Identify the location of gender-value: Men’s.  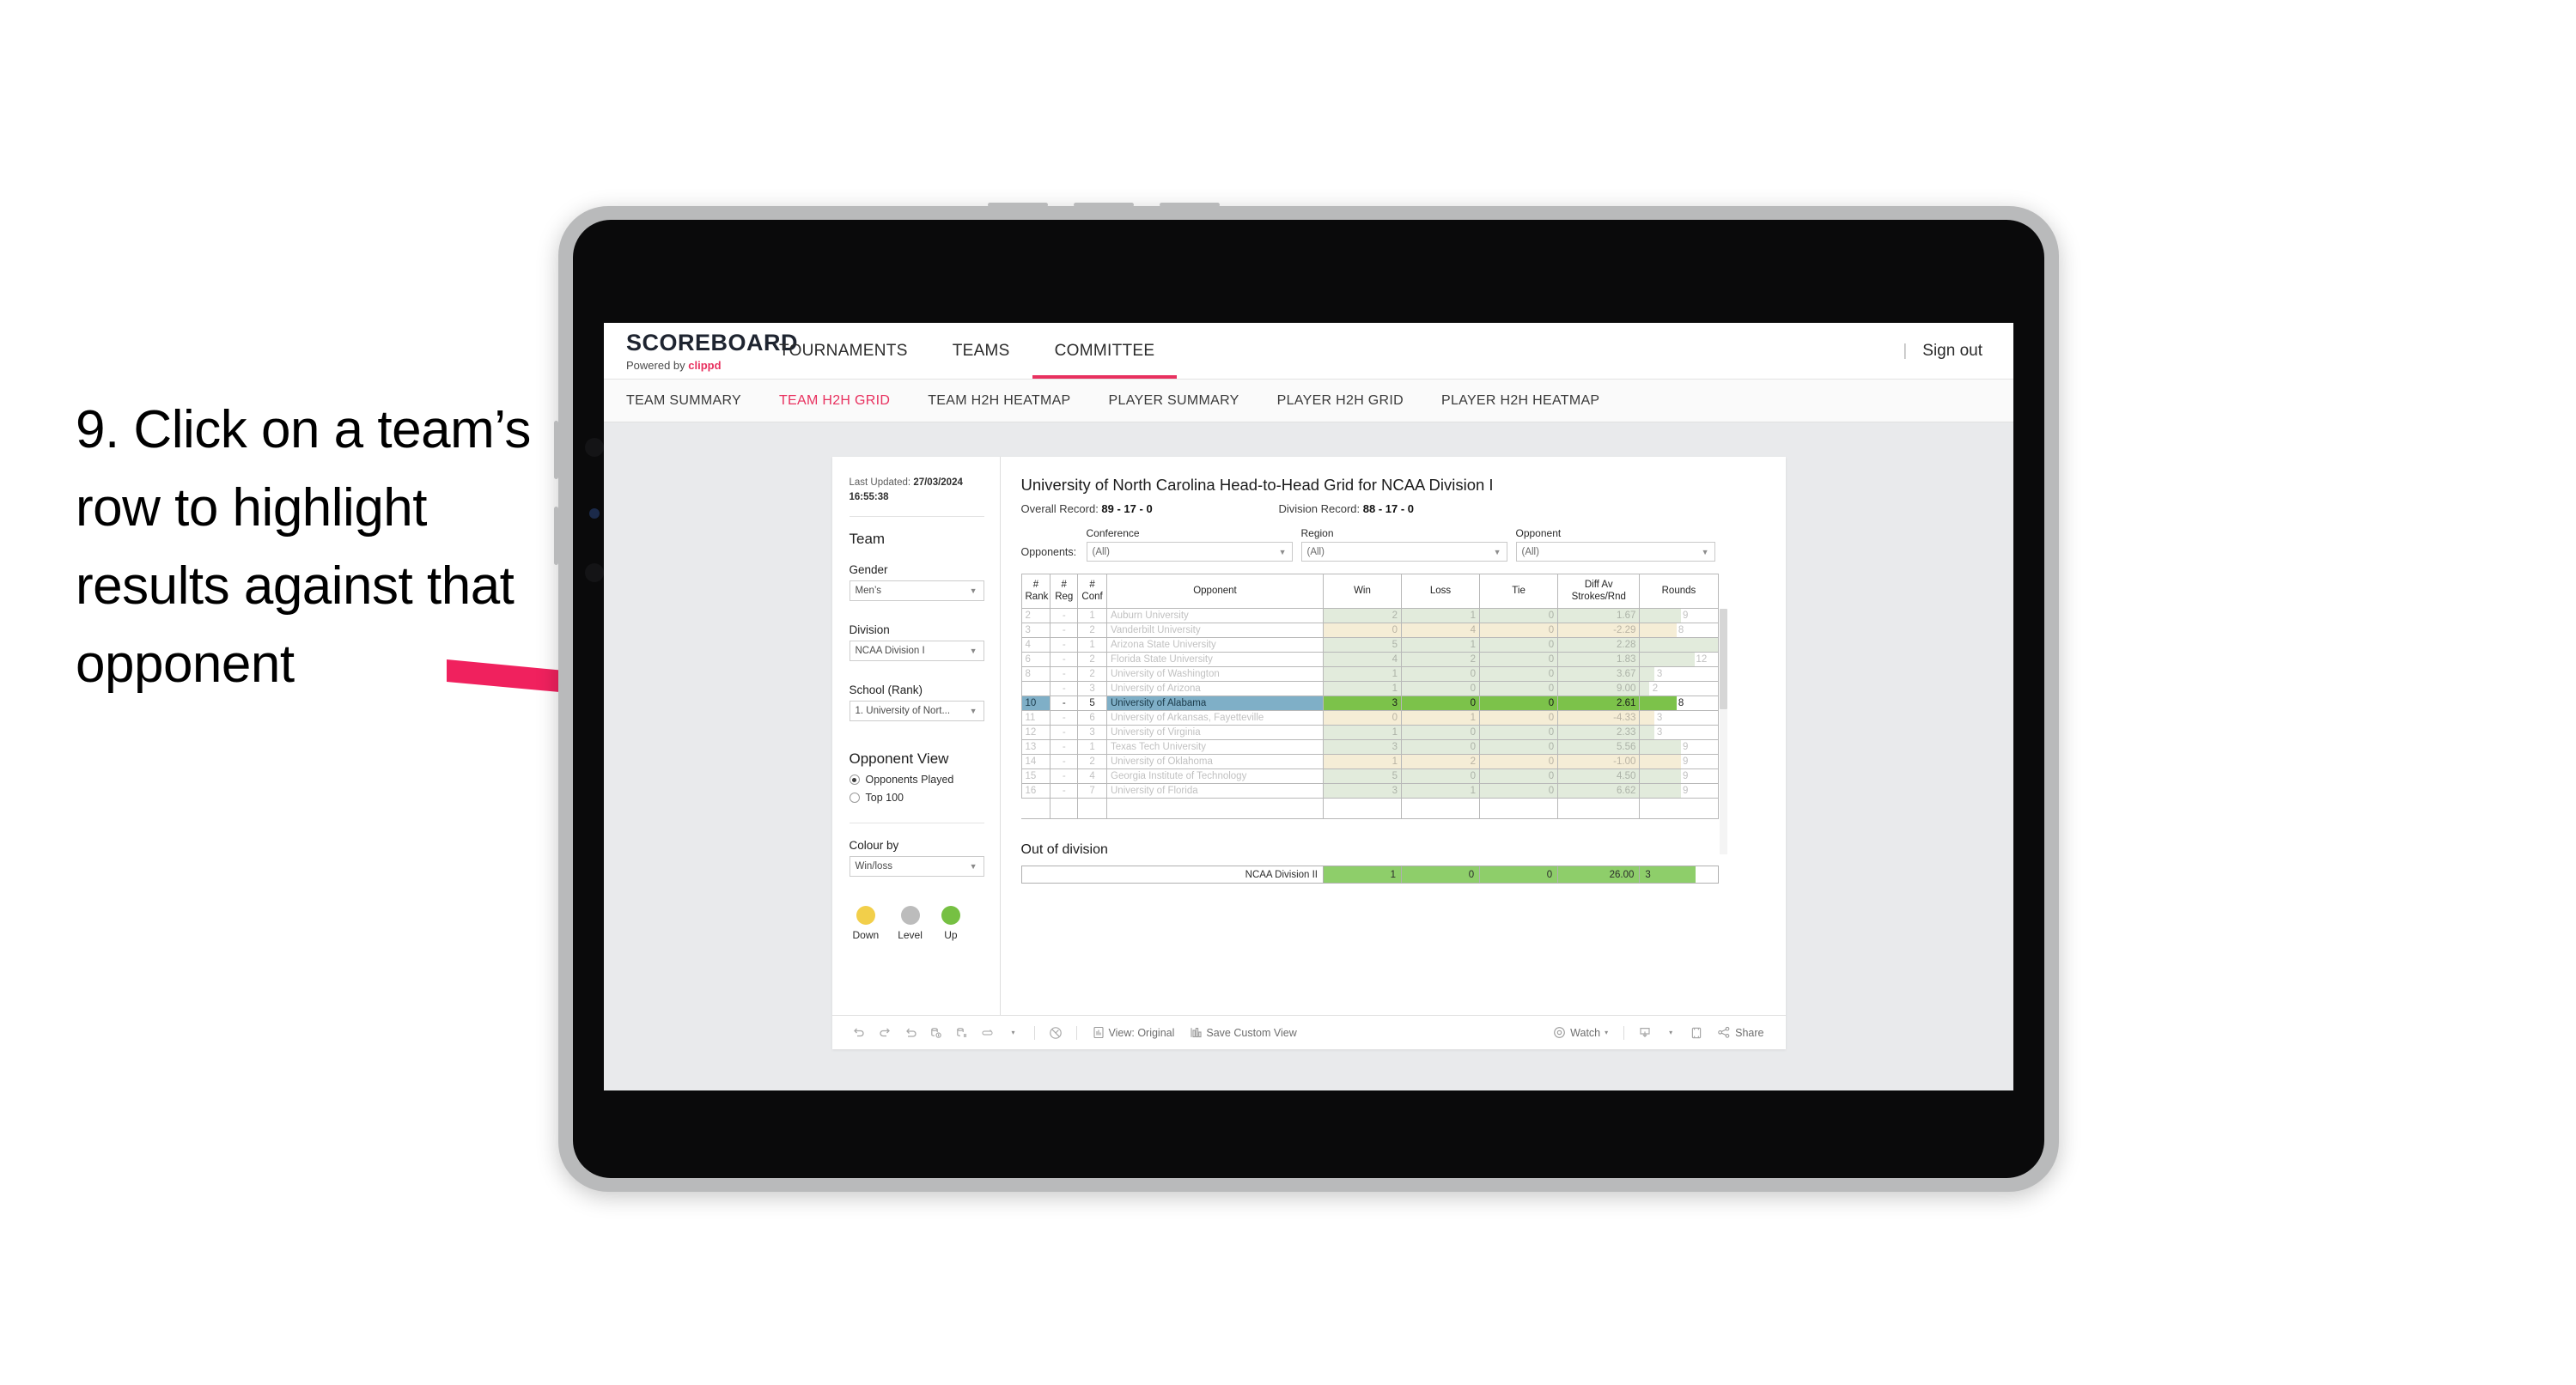
(868, 591).